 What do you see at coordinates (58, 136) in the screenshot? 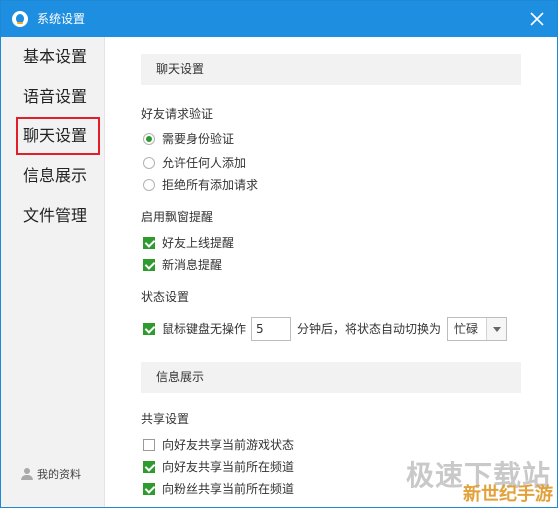
I see `sidebar-item-chat-settings: 聊天设置` at bounding box center [58, 136].